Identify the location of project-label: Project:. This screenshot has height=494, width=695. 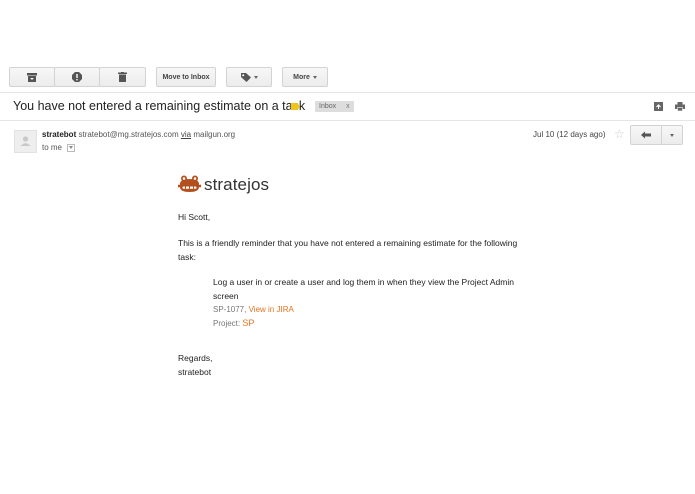
(227, 323).